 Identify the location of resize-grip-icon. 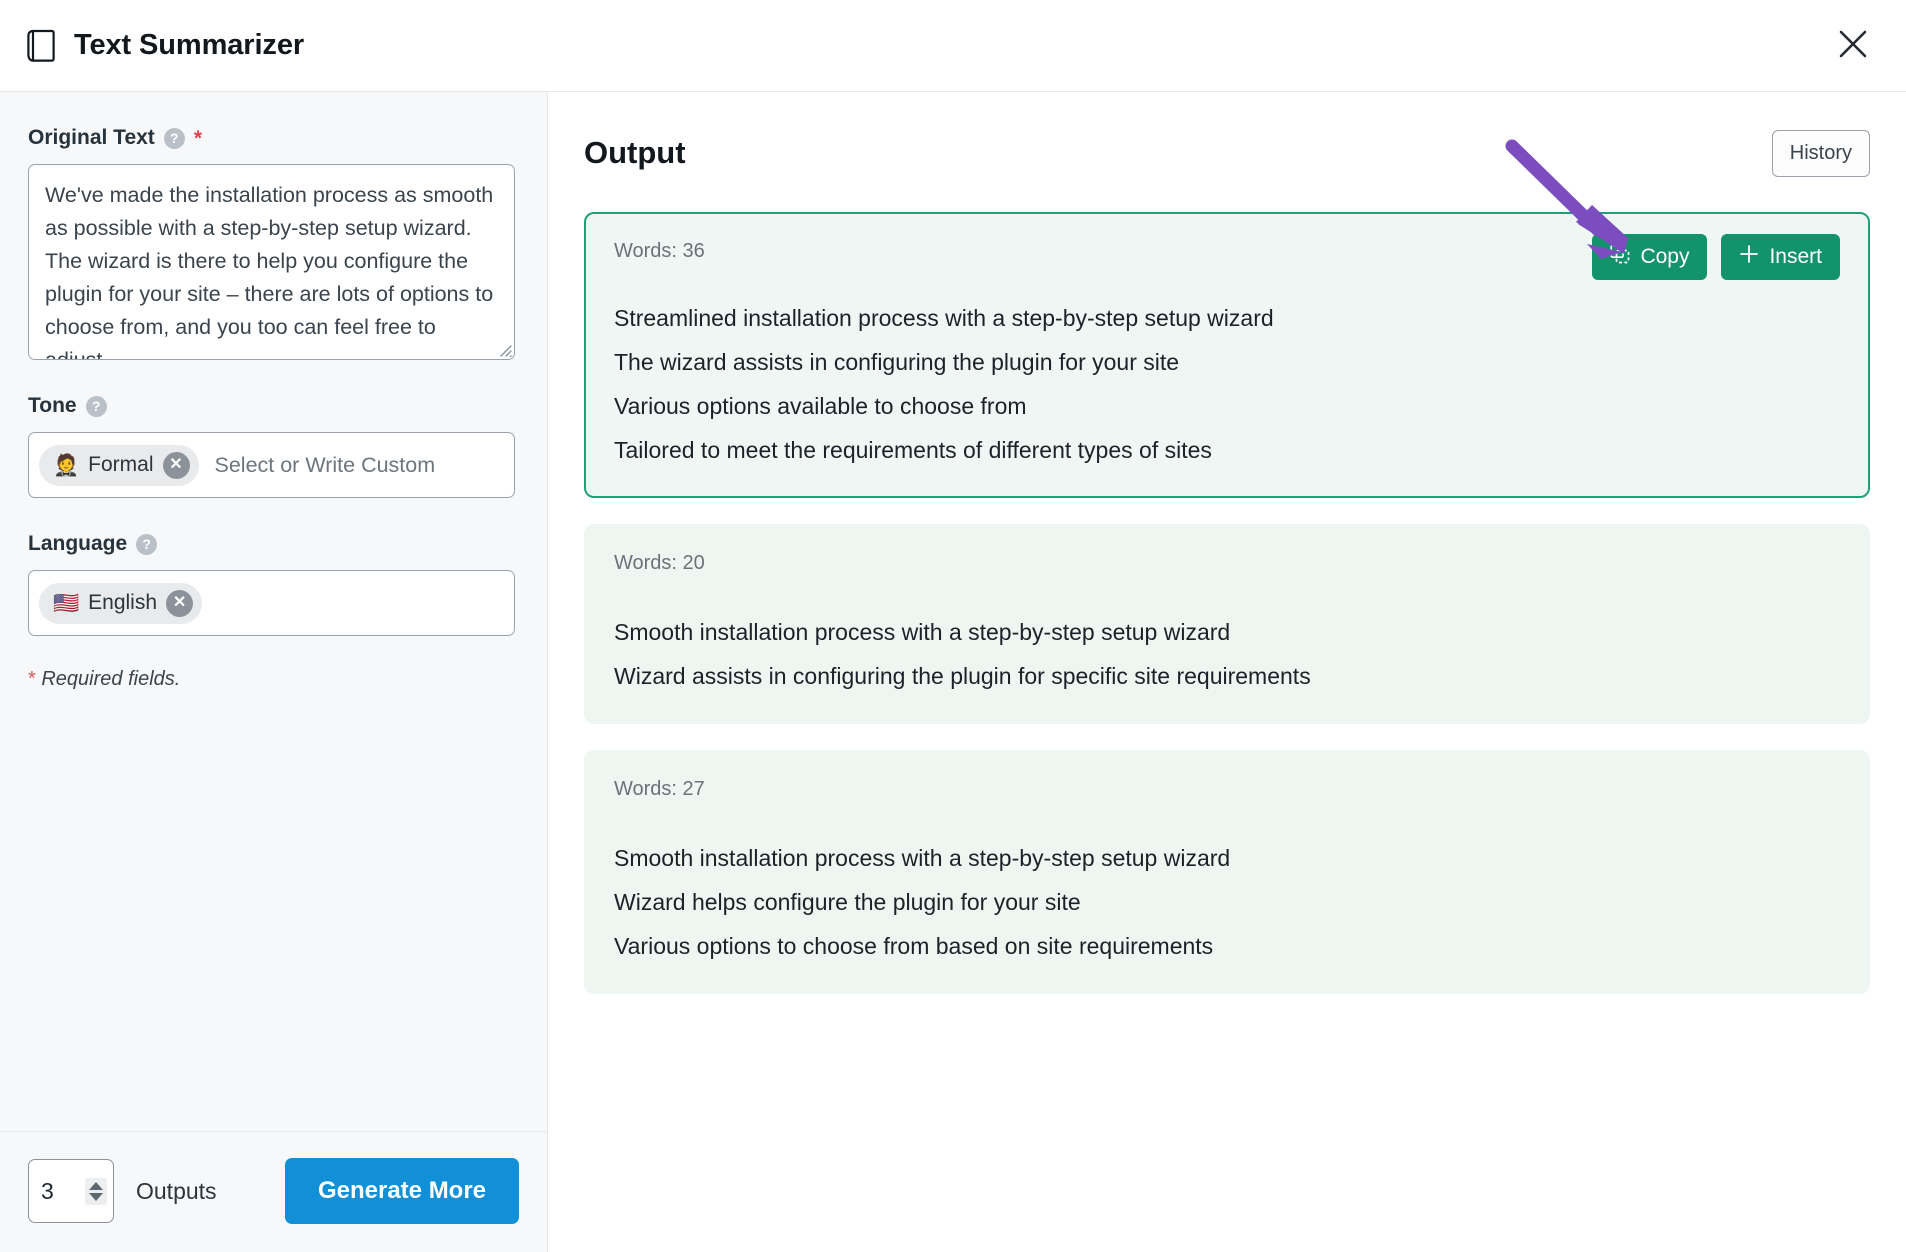
(504, 349).